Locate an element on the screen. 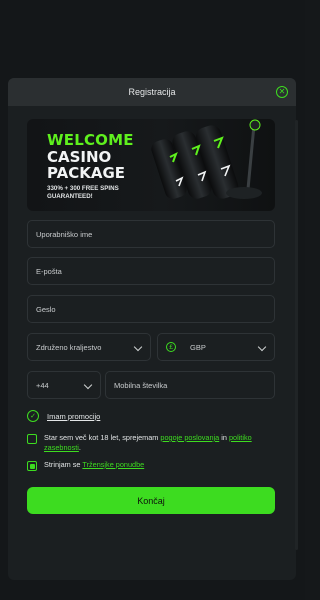  marketing-checkbox is located at coordinates (32, 466).